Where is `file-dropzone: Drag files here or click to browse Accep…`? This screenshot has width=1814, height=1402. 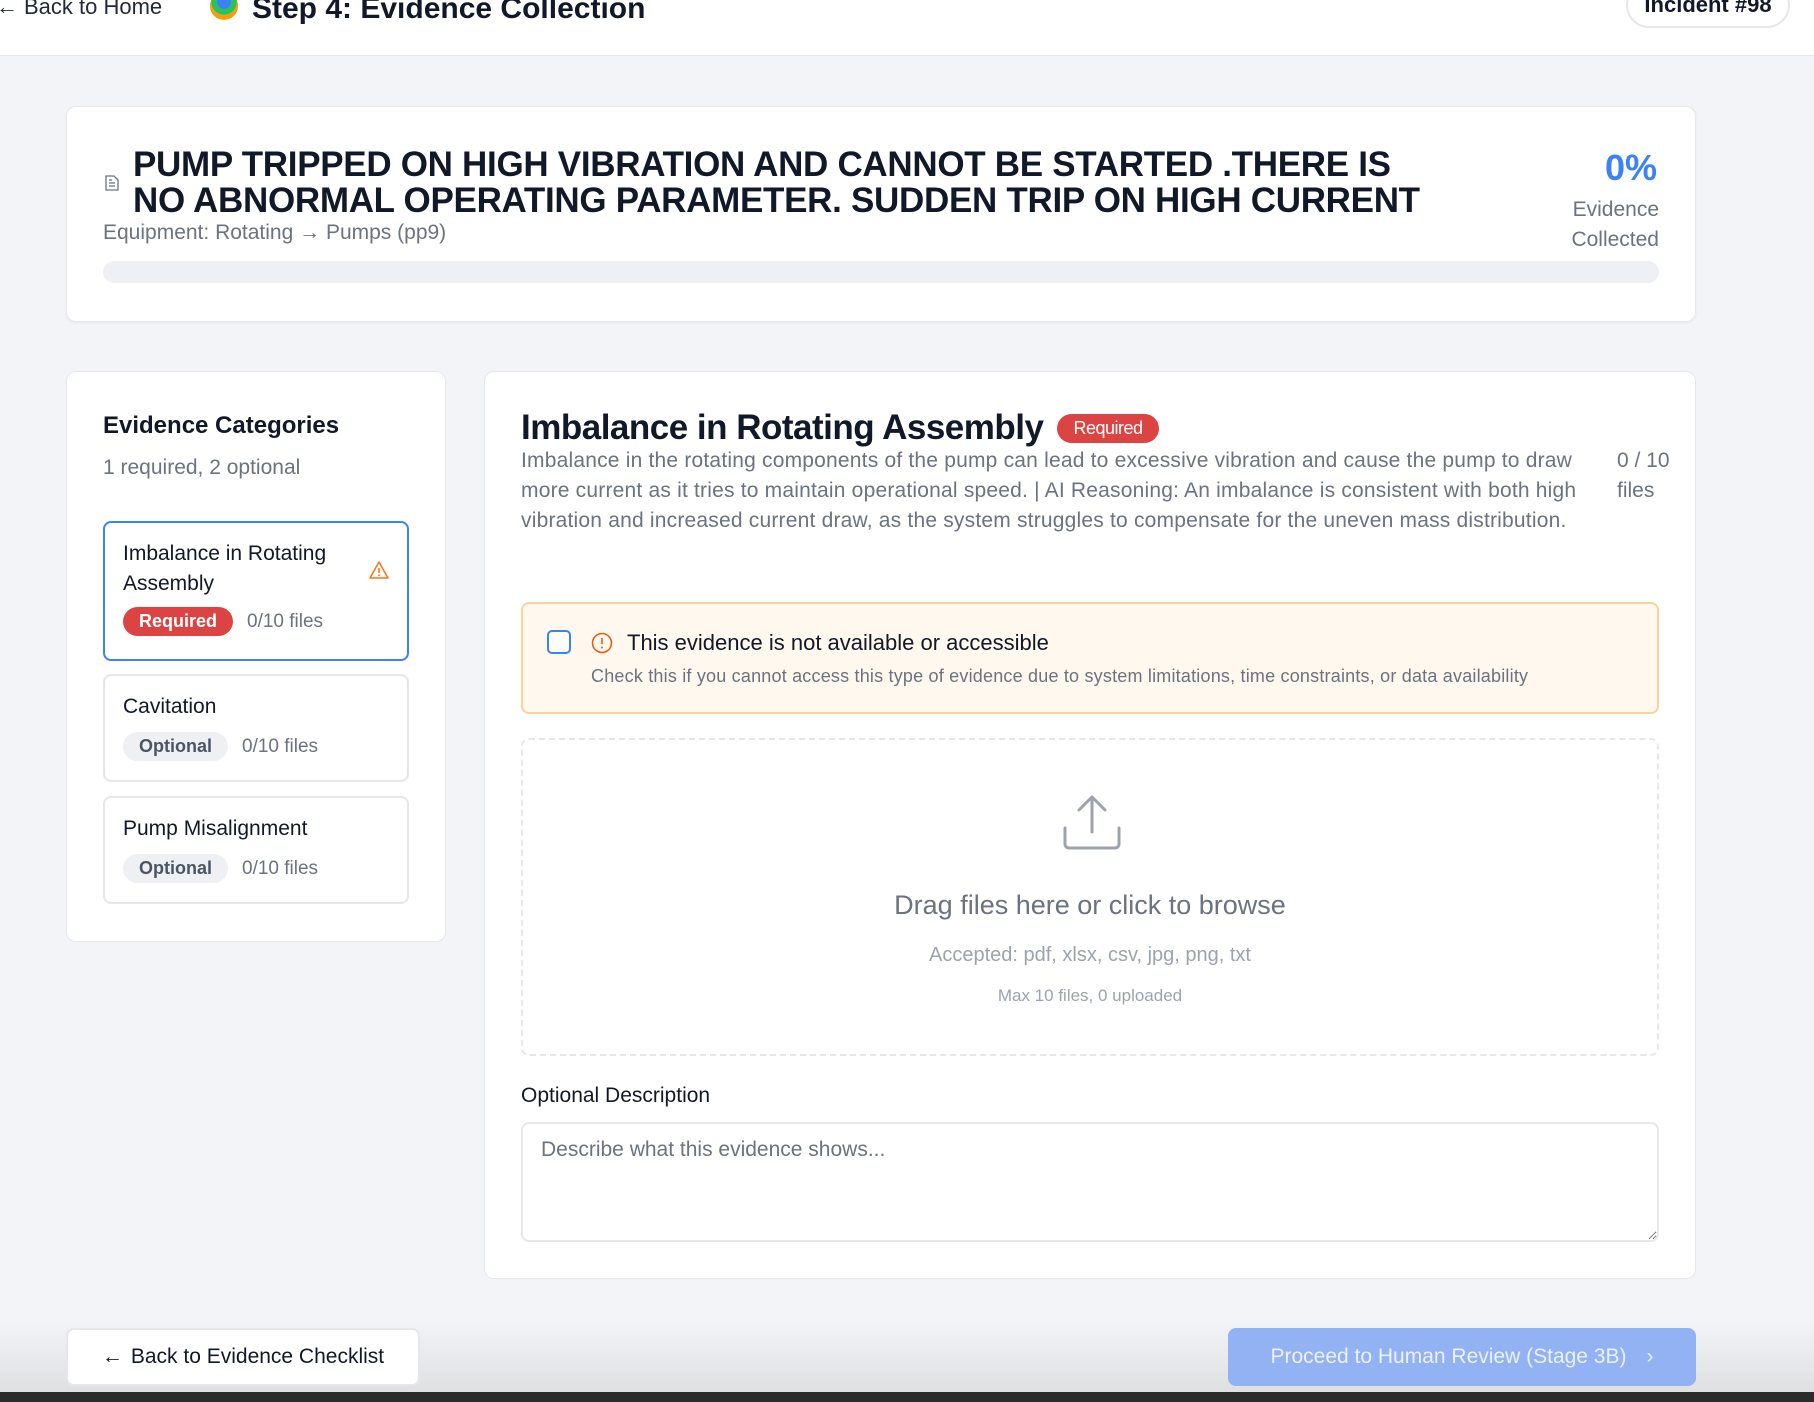 file-dropzone: Drag files here or click to browse Accep… is located at coordinates (1090, 897).